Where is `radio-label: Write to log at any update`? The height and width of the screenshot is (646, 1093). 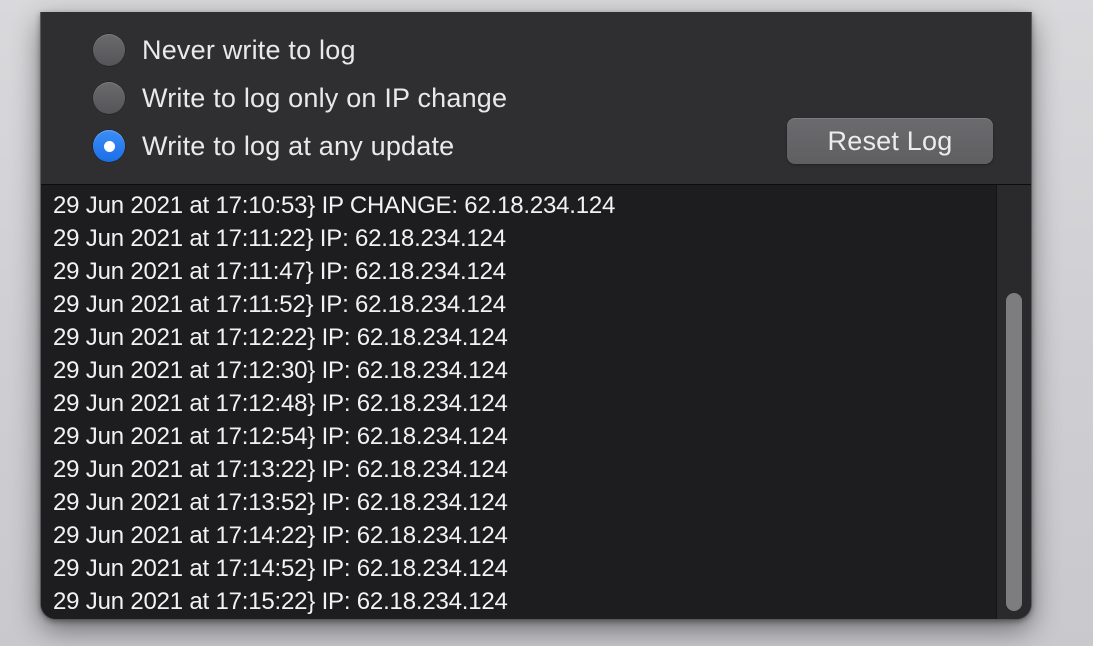
radio-label: Write to log at any update is located at coordinates (298, 145).